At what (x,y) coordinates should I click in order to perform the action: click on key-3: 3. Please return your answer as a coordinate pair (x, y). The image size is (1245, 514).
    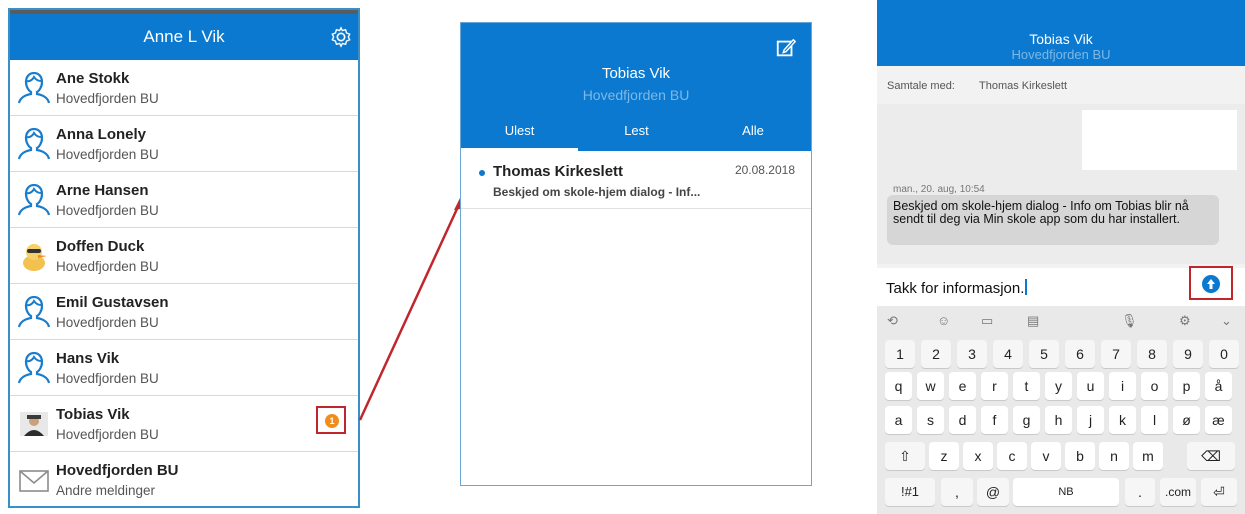
    Looking at the image, I should click on (972, 354).